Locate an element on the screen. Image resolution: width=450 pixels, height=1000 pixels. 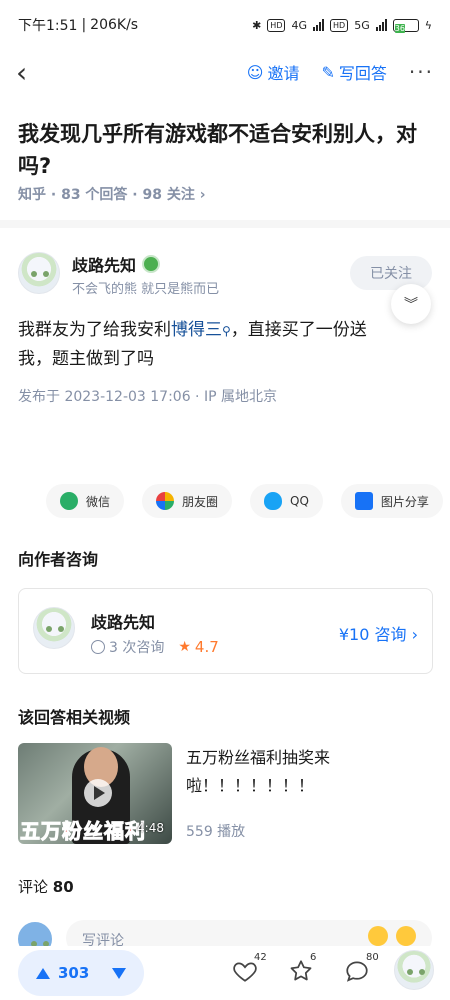
wechat-icon is located at coordinates (69, 501).